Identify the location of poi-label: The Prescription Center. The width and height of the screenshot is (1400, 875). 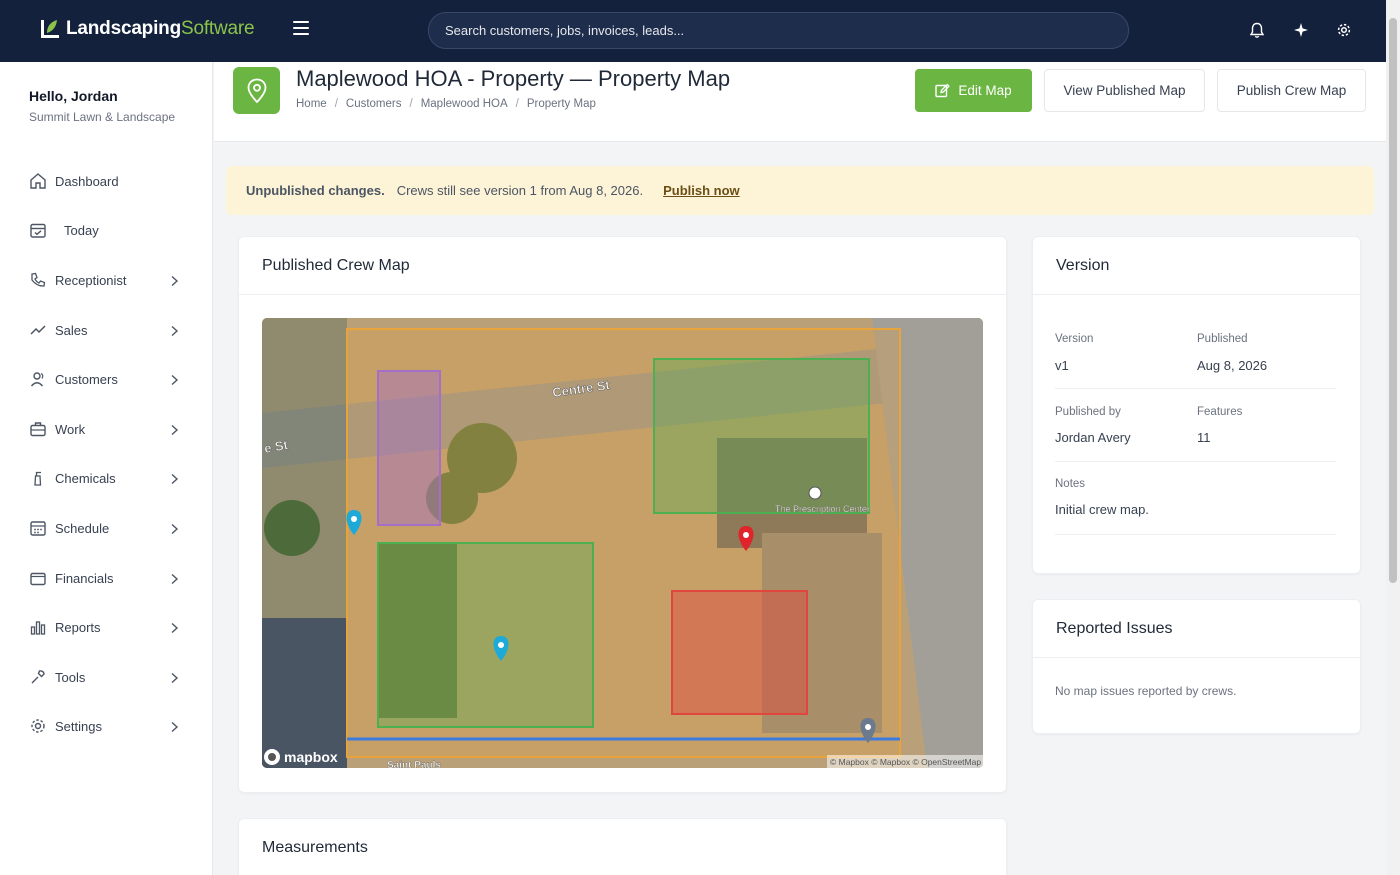
(822, 509).